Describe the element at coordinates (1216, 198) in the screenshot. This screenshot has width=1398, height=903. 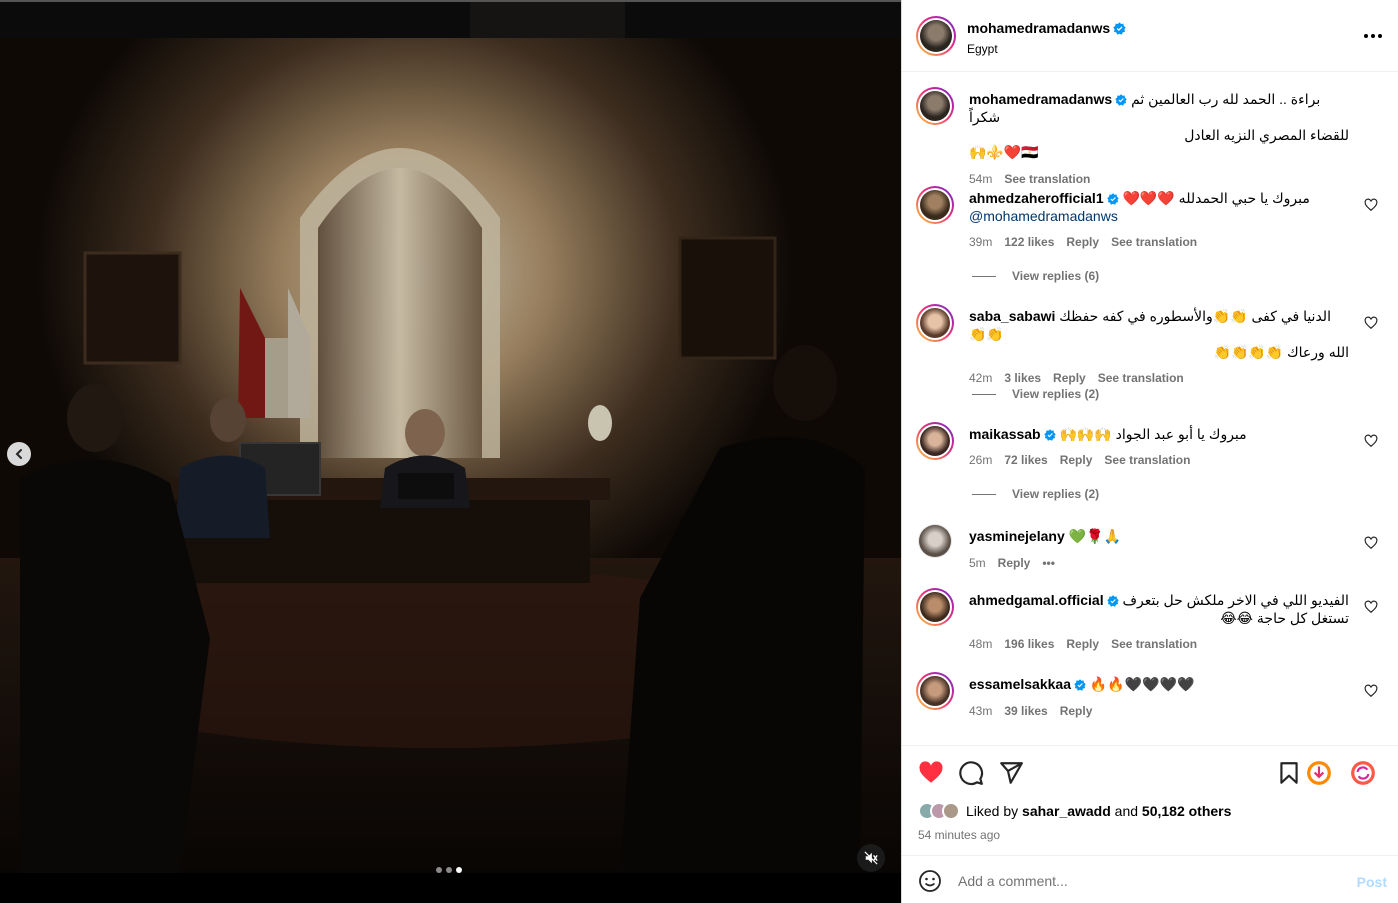
I see `comment-text: مبروك يا حبي الحمدلله ❤️❤️❤️` at that location.